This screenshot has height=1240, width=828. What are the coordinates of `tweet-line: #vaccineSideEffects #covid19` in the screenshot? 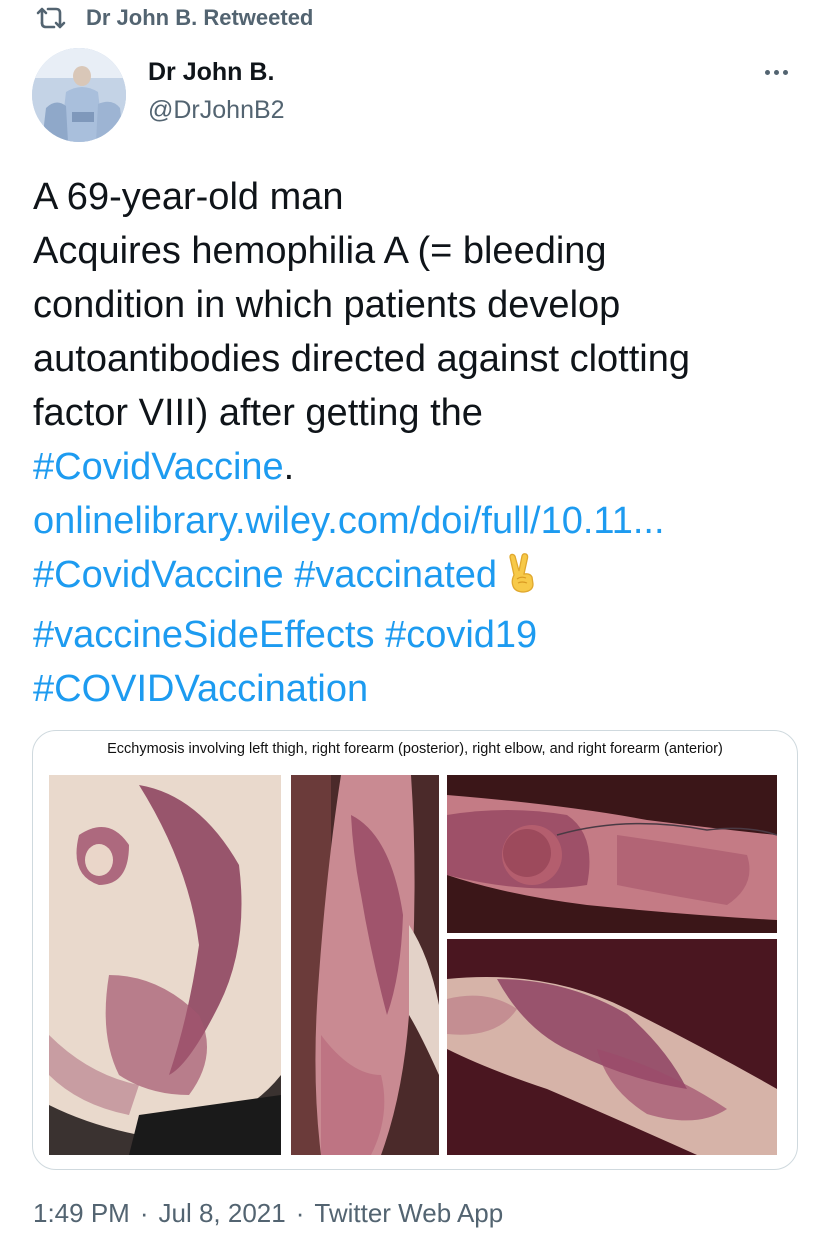 It's located at (418, 635).